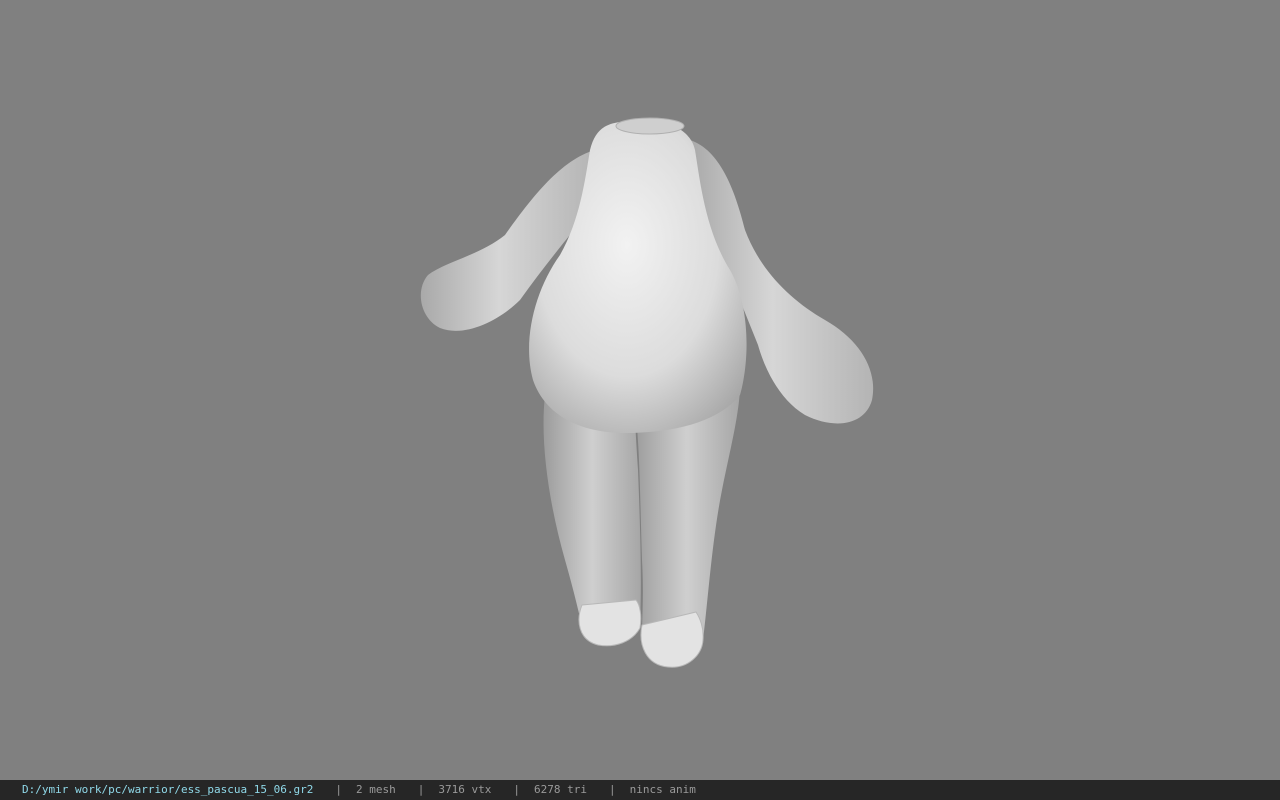 This screenshot has height=800, width=1280. What do you see at coordinates (650, 126) in the screenshot?
I see `neck-opening` at bounding box center [650, 126].